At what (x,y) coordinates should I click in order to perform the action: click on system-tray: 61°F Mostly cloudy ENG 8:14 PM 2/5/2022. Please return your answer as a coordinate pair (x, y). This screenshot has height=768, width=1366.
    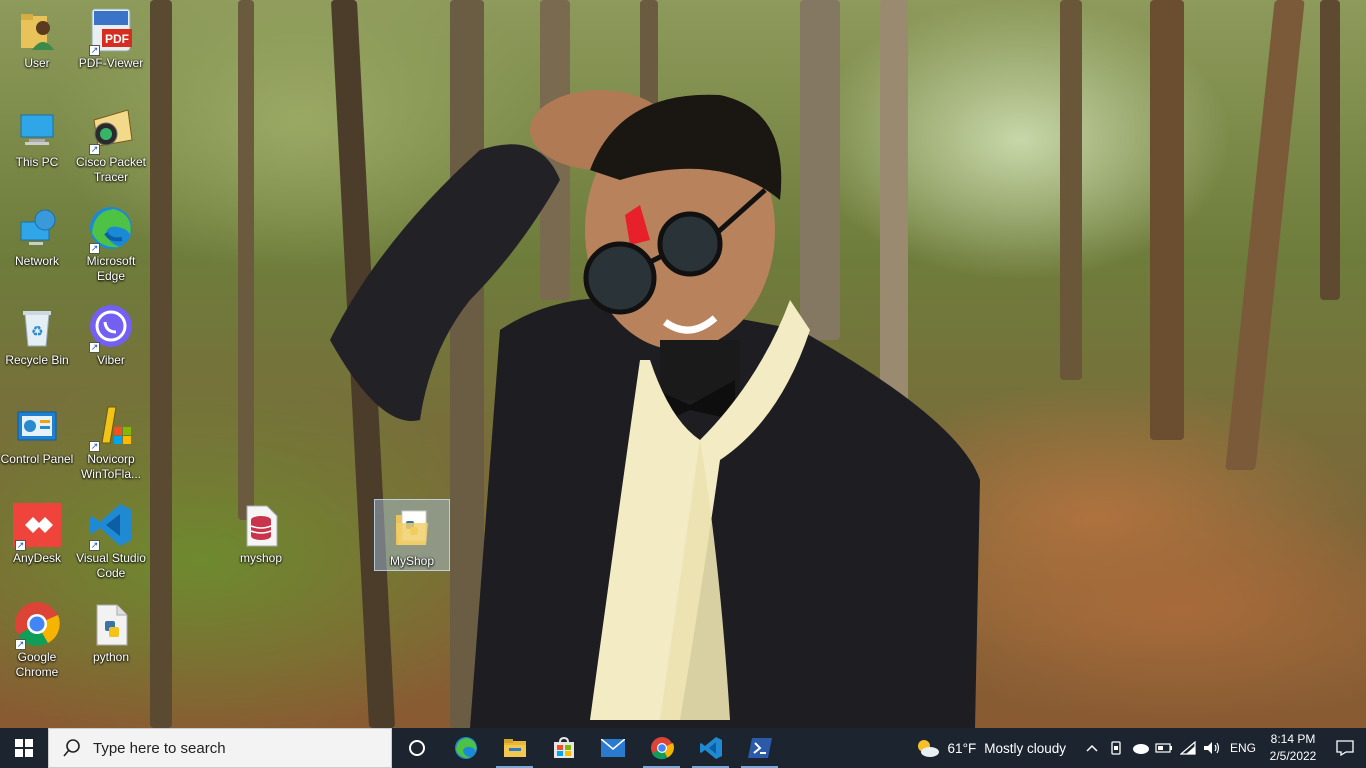
    Looking at the image, I should click on (1140, 748).